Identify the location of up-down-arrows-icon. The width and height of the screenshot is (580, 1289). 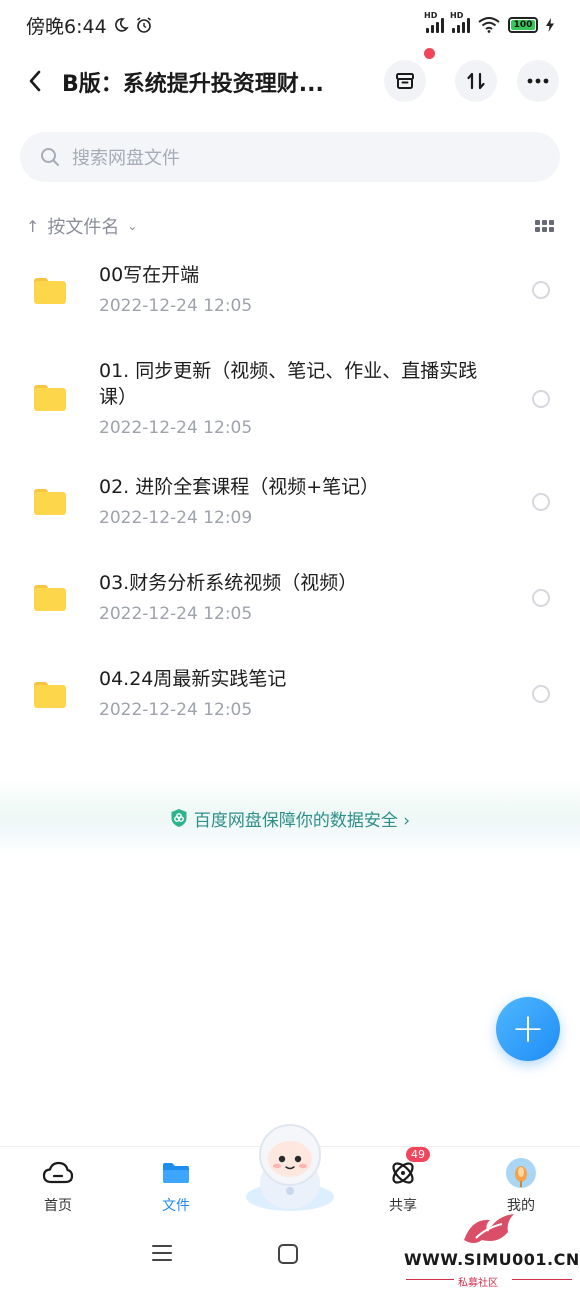
(476, 81).